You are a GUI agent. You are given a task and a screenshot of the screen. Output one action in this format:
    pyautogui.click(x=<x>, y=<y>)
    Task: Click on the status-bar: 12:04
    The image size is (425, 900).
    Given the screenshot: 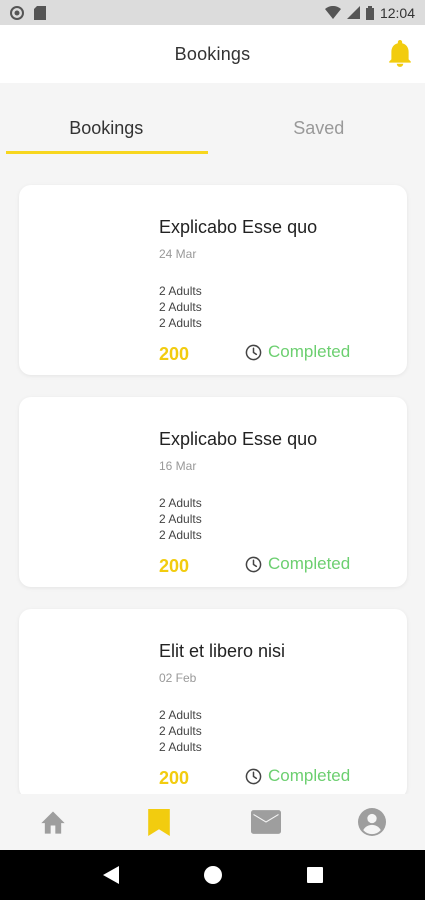 What is the action you would take?
    pyautogui.click(x=212, y=12)
    